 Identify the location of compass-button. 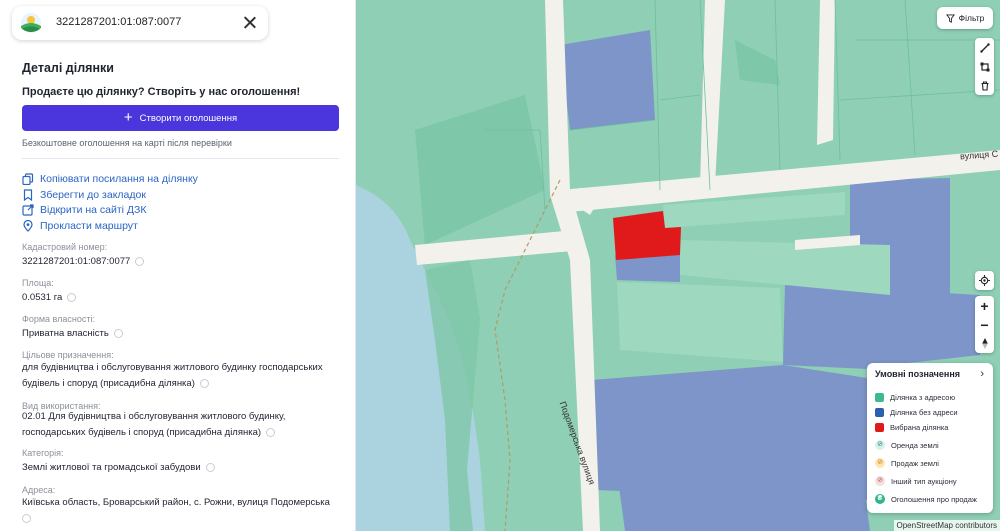
(984, 343).